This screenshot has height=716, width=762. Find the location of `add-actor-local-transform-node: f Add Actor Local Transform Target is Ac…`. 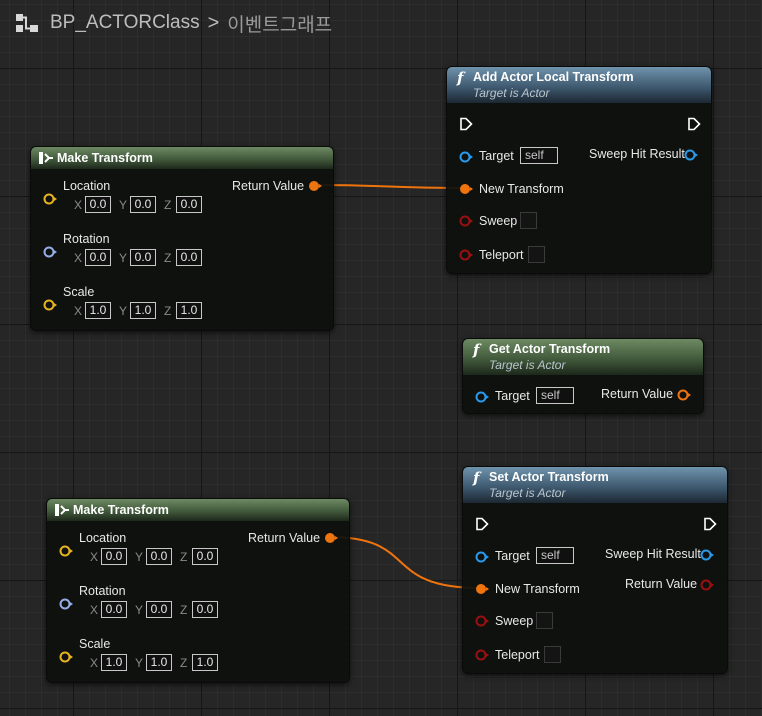

add-actor-local-transform-node: f Add Actor Local Transform Target is Ac… is located at coordinates (579, 170).